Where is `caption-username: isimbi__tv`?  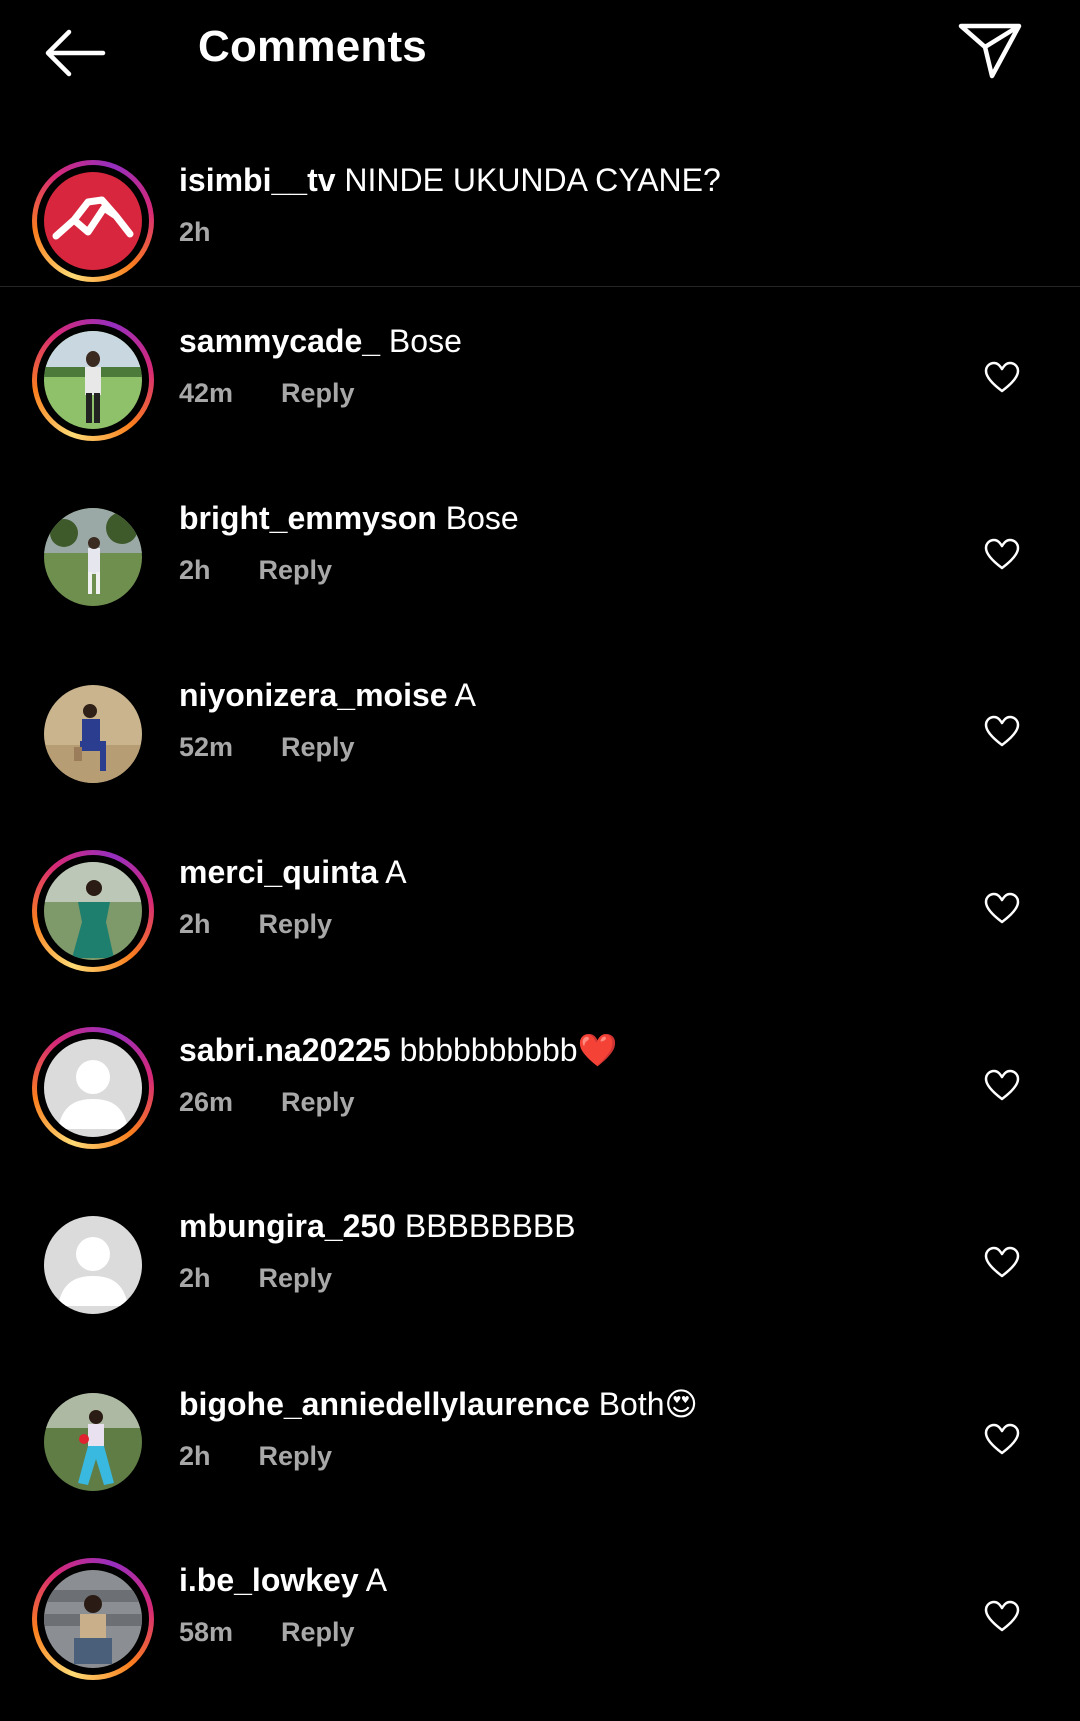 caption-username: isimbi__tv is located at coordinates (257, 180).